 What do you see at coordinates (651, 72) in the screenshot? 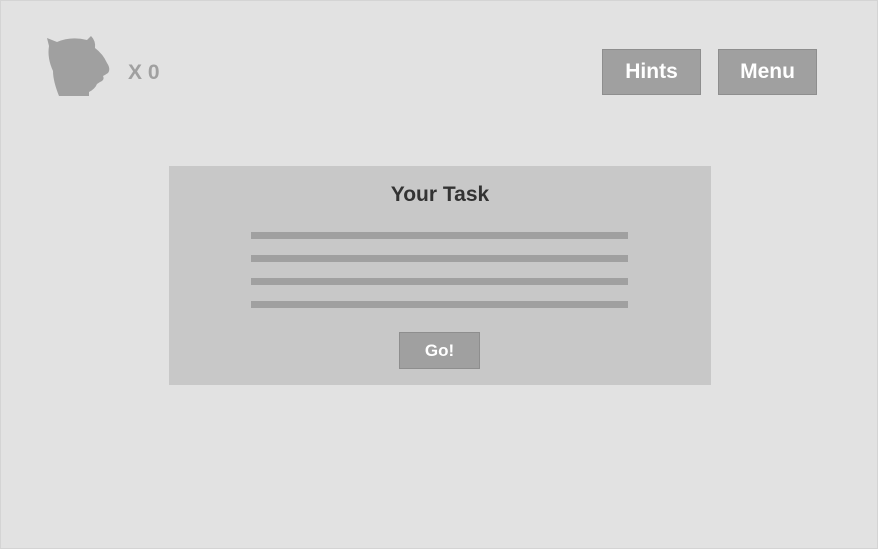
I see `hints-button: Hints` at bounding box center [651, 72].